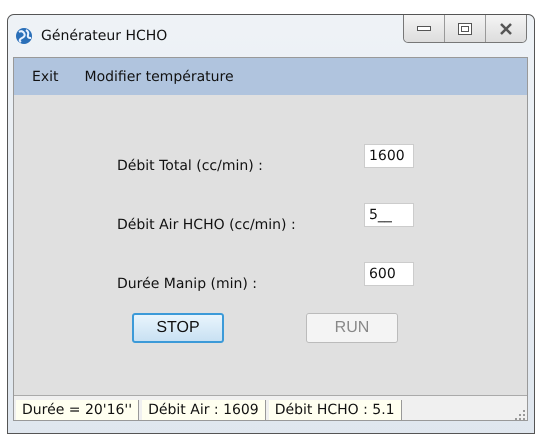 The height and width of the screenshot is (442, 537). Describe the element at coordinates (45, 76) in the screenshot. I see `menu-item: Exit` at that location.